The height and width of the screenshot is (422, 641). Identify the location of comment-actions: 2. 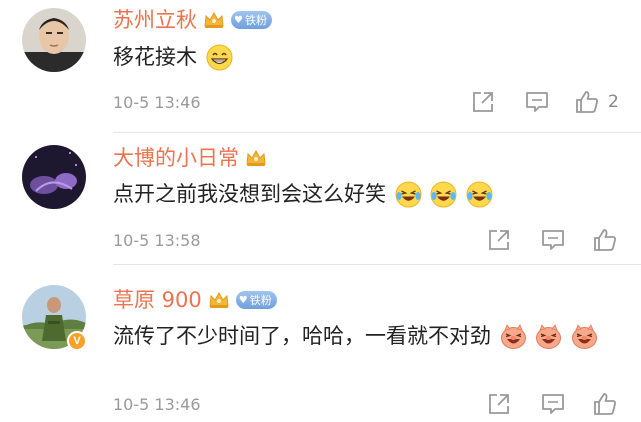
(550, 103).